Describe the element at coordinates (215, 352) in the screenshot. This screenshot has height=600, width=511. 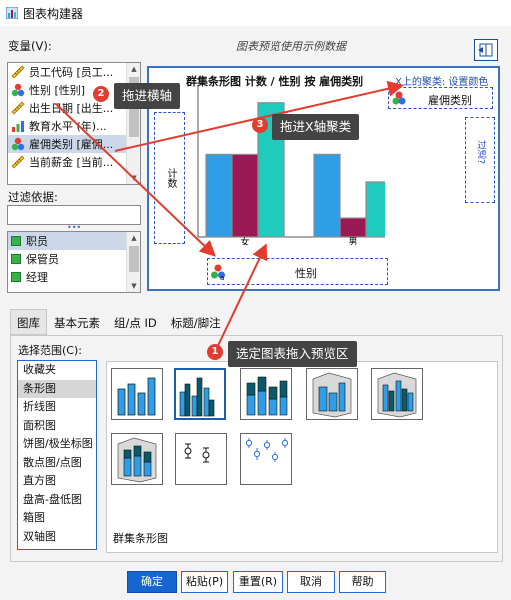
I see `annotation-badge: 1` at that location.